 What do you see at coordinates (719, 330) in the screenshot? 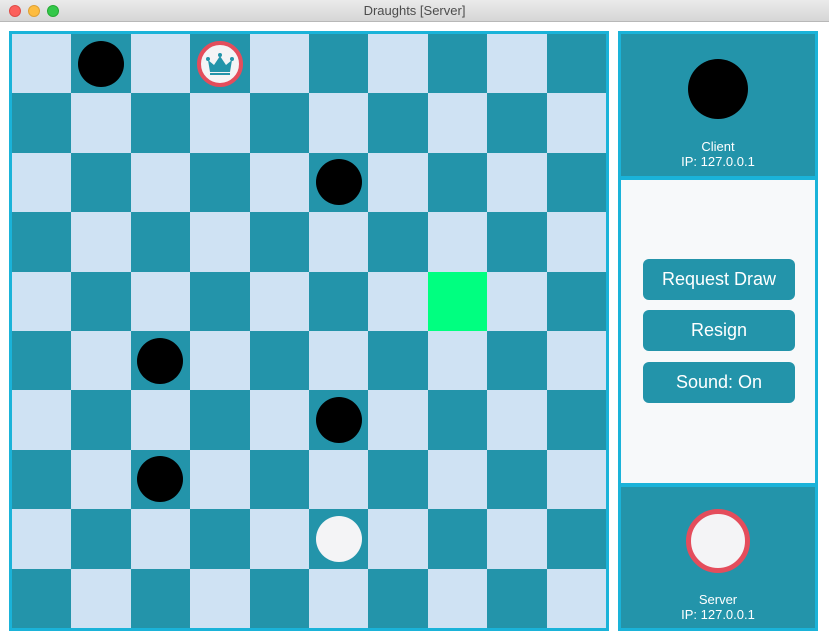
I see `resign-button: Resign` at bounding box center [719, 330].